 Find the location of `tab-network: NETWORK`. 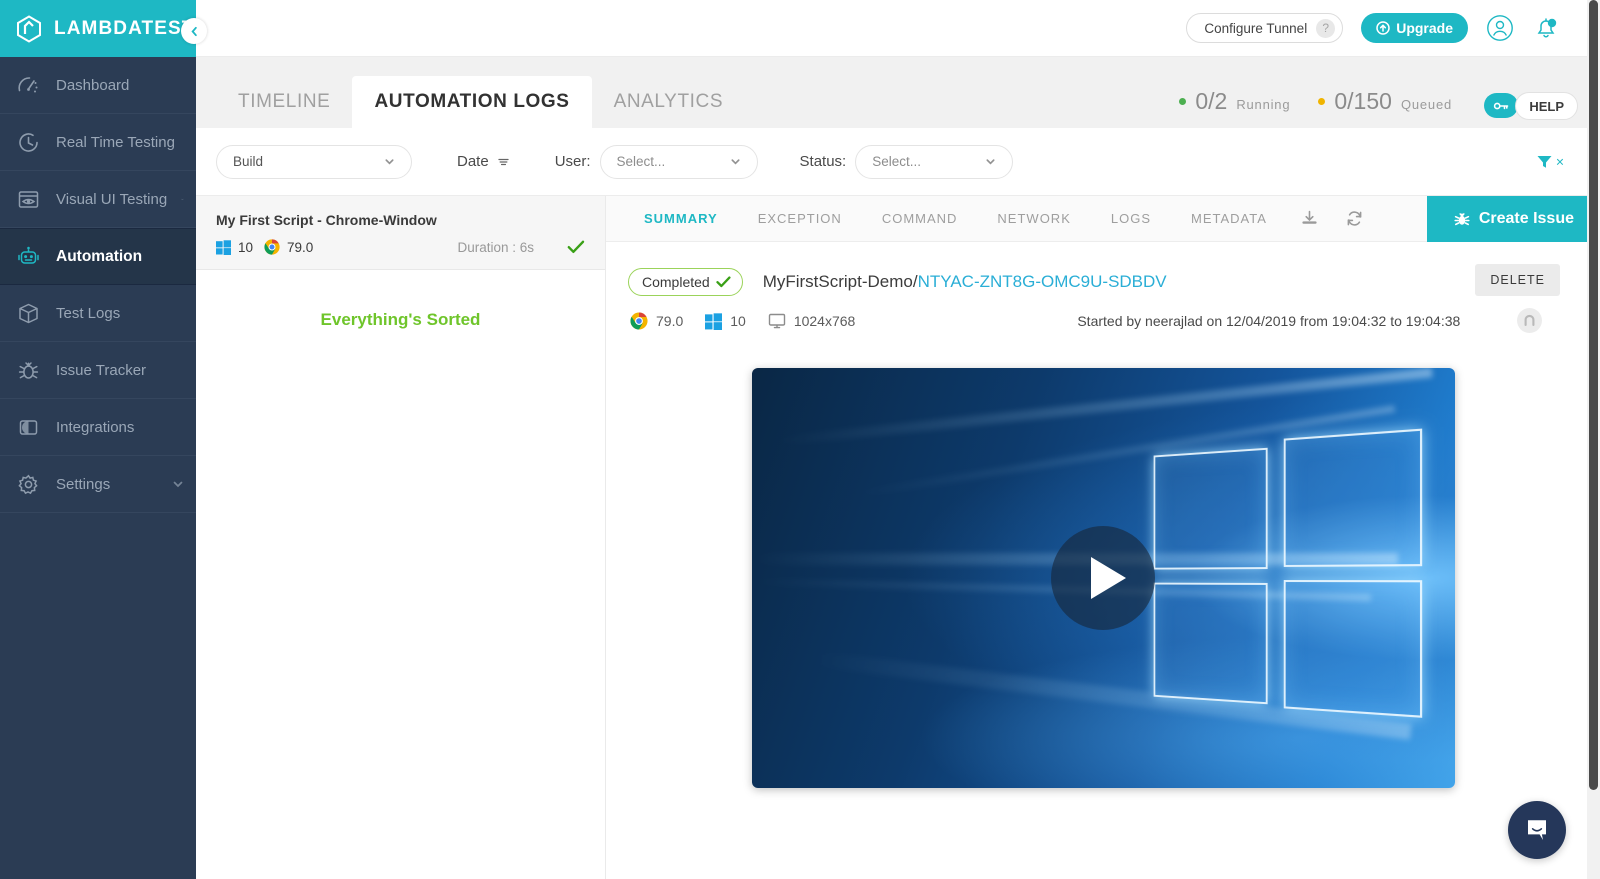

tab-network: NETWORK is located at coordinates (1033, 219).